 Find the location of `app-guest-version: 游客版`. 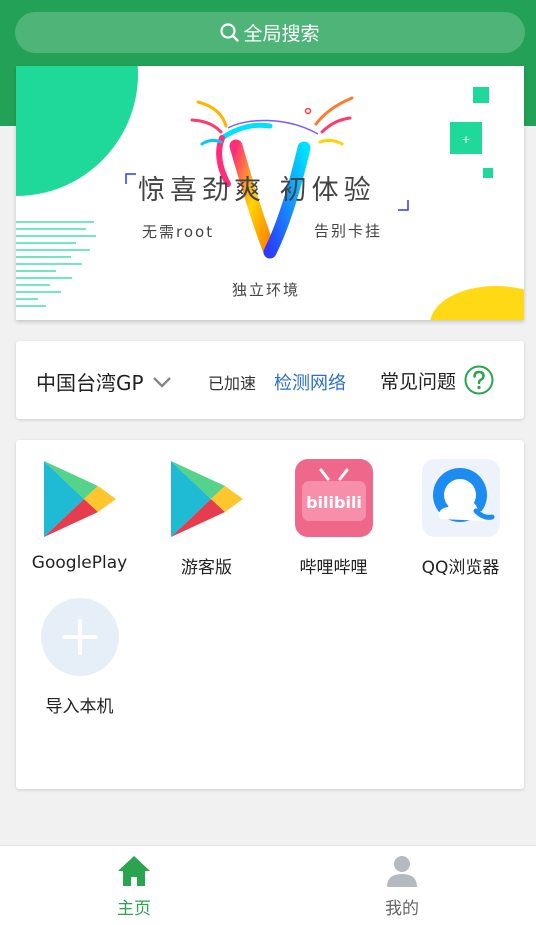

app-guest-version: 游客版 is located at coordinates (206, 518).